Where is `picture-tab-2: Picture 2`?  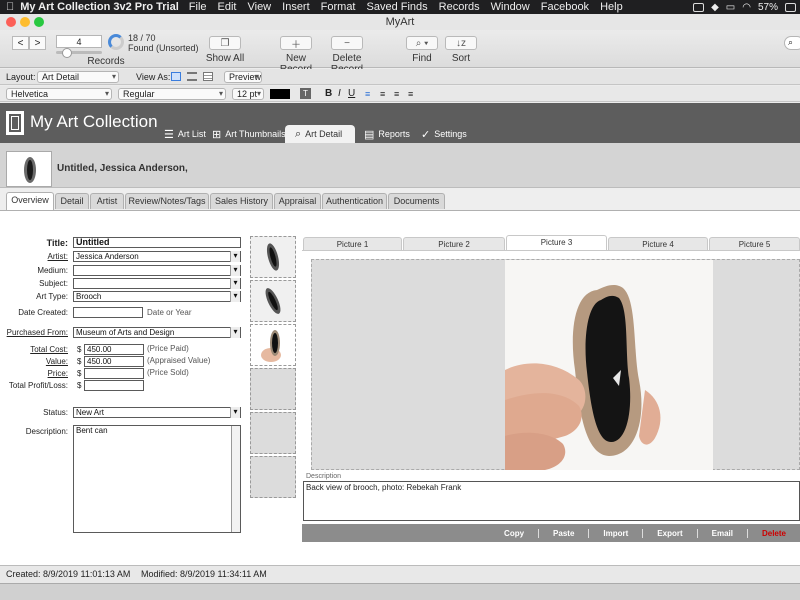 picture-tab-2: Picture 2 is located at coordinates (454, 244).